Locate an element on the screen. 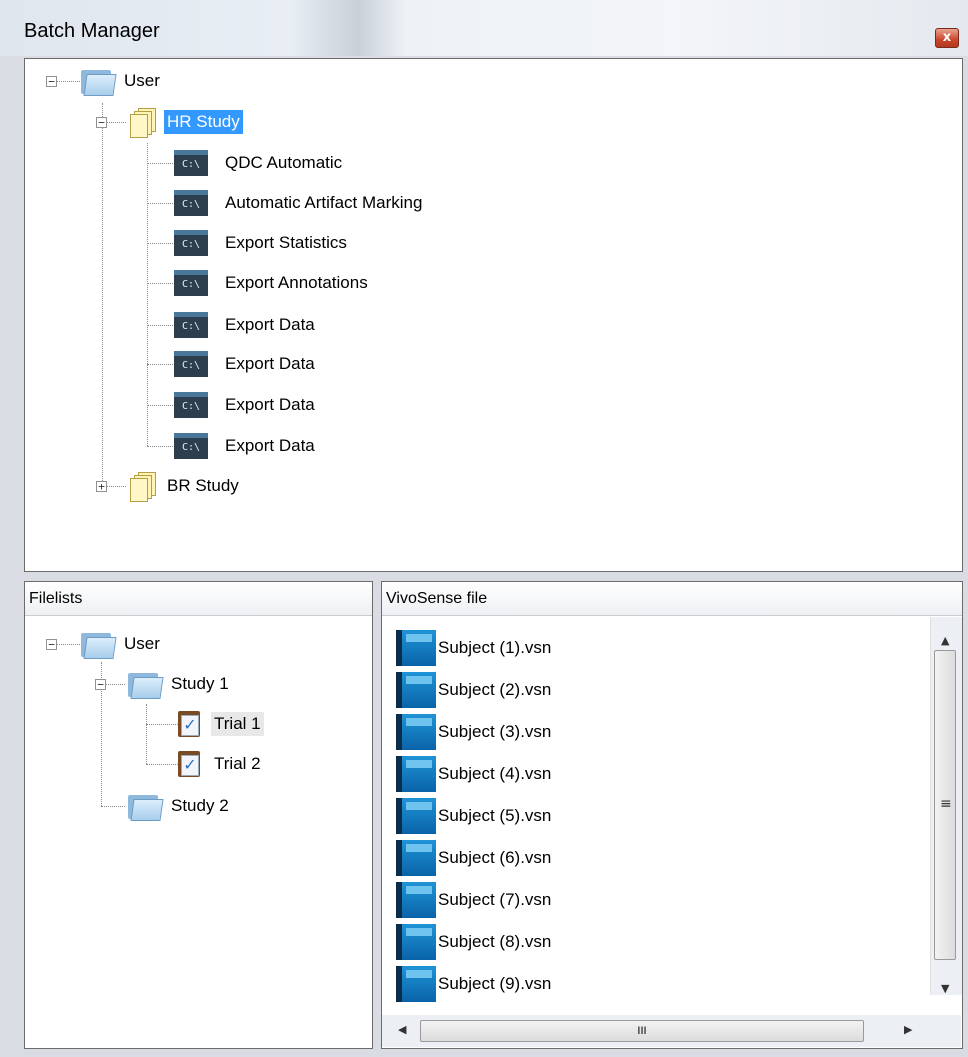 The image size is (968, 1057). node-label: Export Statistics is located at coordinates (286, 242).